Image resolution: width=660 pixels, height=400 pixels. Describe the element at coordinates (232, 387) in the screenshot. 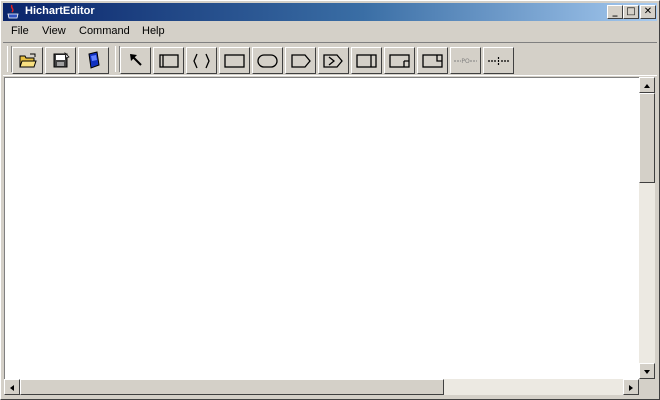

I see `horizontal-scroll-thumb` at that location.